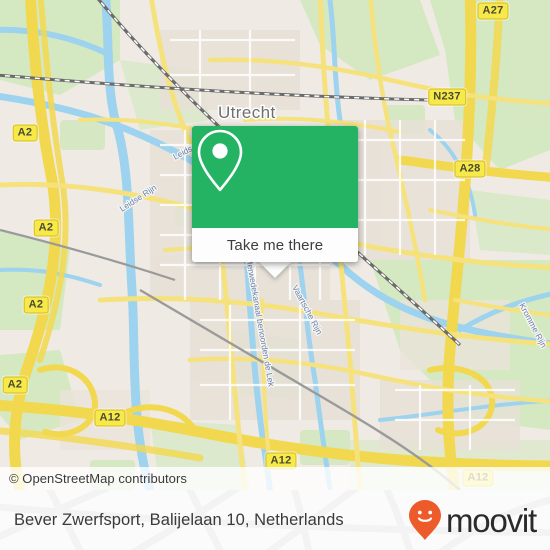 The width and height of the screenshot is (550, 550). Describe the element at coordinates (447, 97) in the screenshot. I see `road-shield-n237: N237` at that location.